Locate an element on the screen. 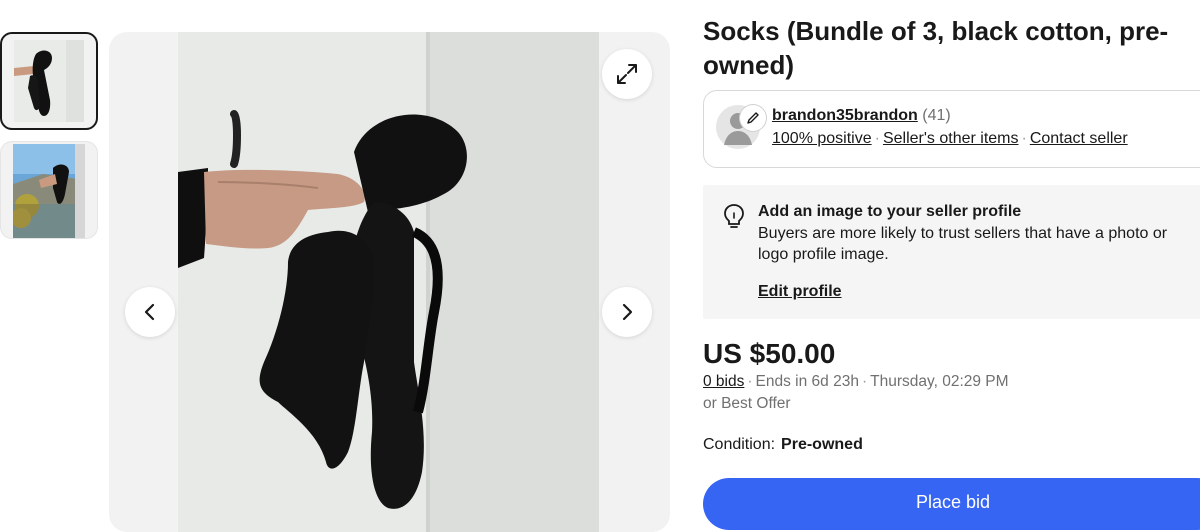  condition-value: Pre-owned is located at coordinates (822, 444).